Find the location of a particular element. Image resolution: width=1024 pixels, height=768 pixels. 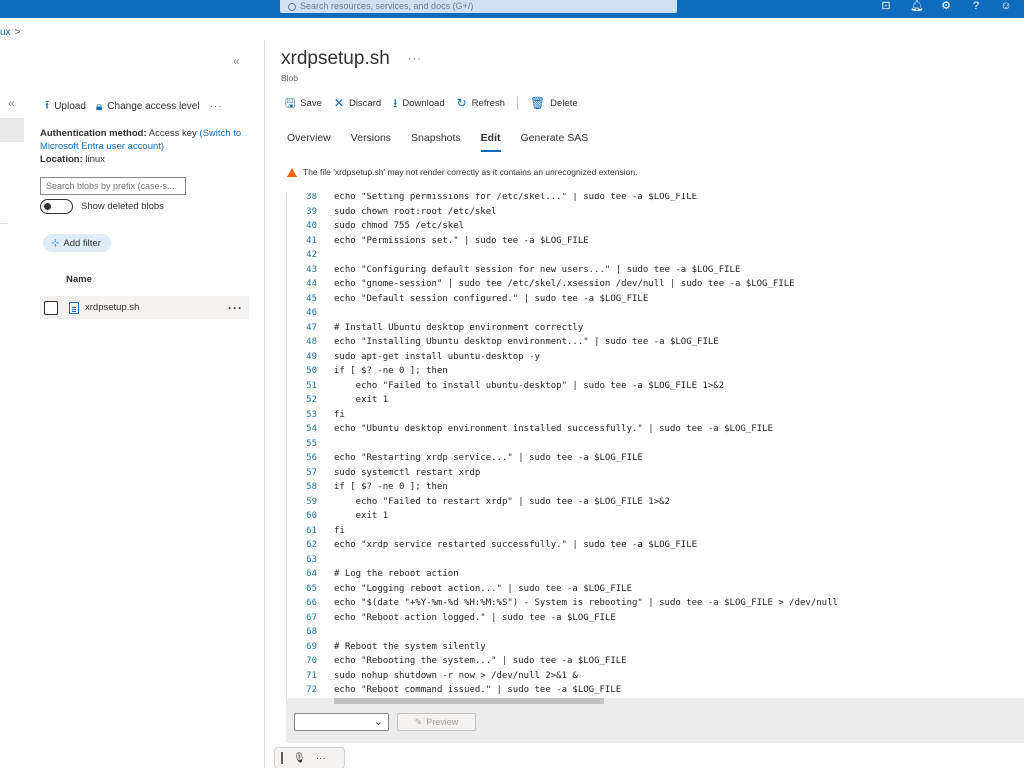

table-row: xrdpsetup.sh ··· is located at coordinates (144, 307).